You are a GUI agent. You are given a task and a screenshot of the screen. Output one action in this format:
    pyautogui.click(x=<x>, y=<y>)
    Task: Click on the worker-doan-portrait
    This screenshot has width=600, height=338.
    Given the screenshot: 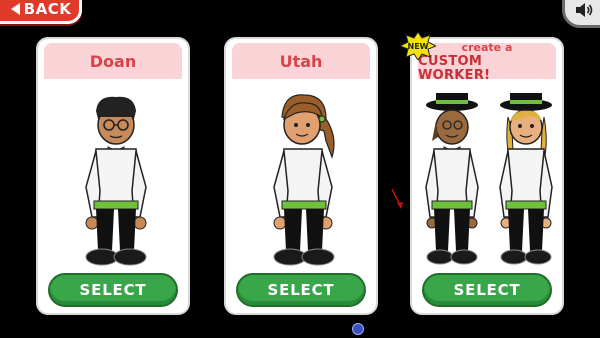 What is the action you would take?
    pyautogui.click(x=116, y=181)
    